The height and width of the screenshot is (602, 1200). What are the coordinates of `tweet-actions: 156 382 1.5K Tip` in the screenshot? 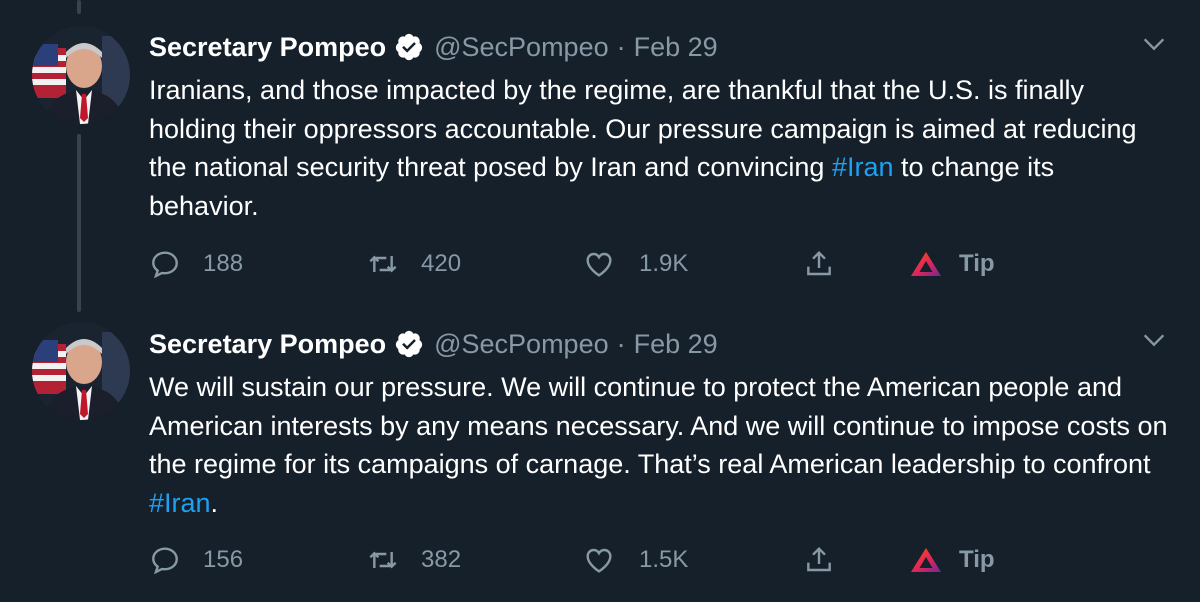 It's located at (599, 560).